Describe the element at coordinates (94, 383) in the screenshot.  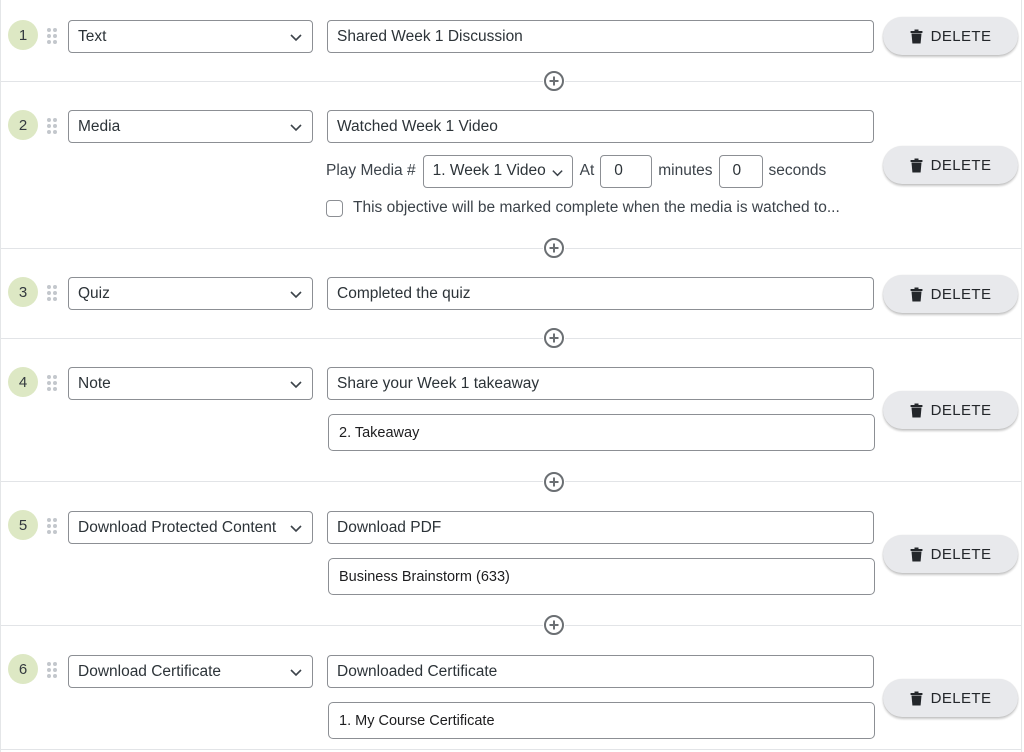
I see `objective-type-value: Note` at that location.